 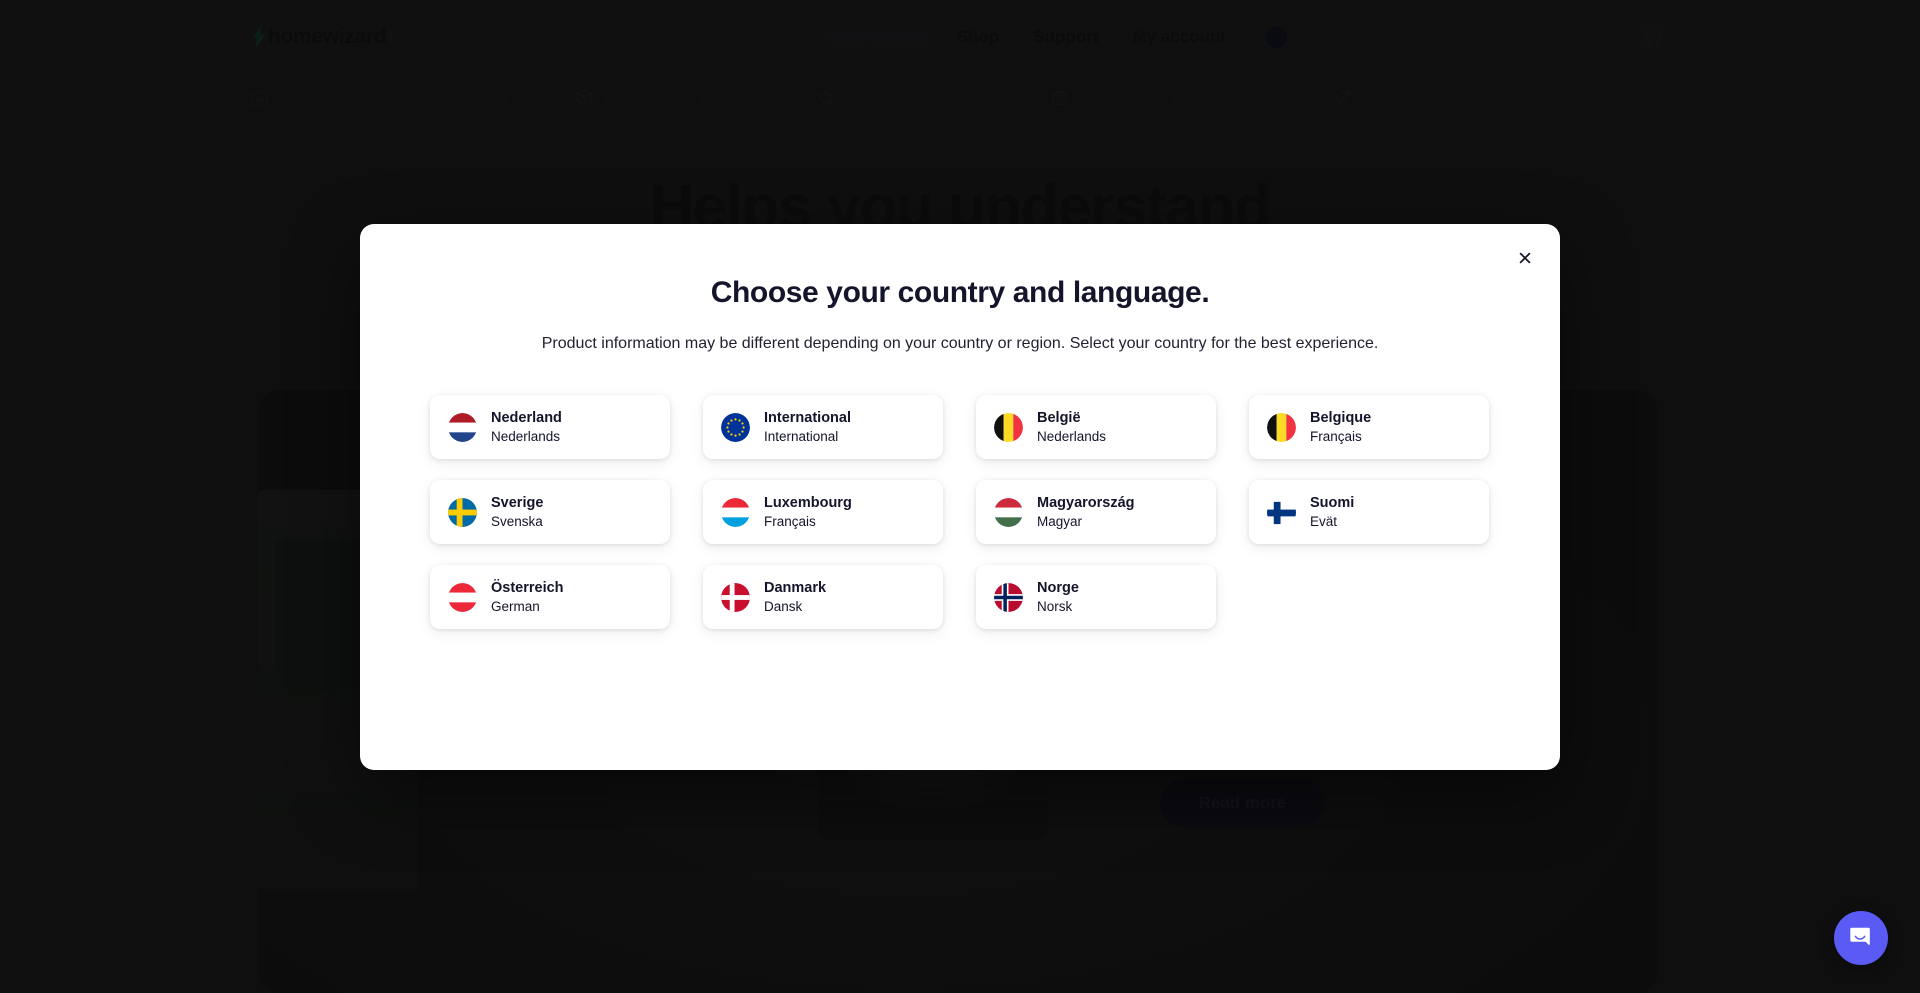 What do you see at coordinates (1086, 503) in the screenshot?
I see `country-name: Magyarország` at bounding box center [1086, 503].